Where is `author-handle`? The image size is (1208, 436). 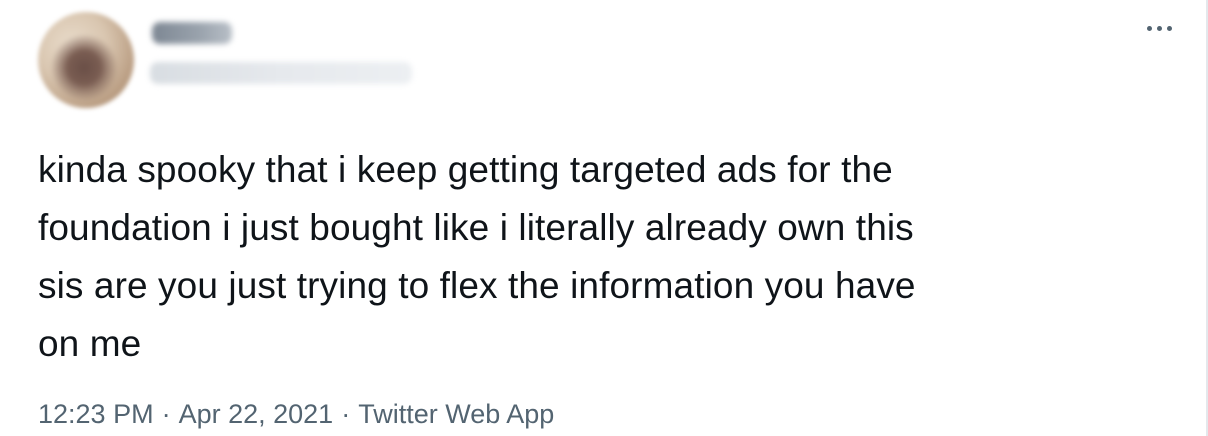 author-handle is located at coordinates (281, 73).